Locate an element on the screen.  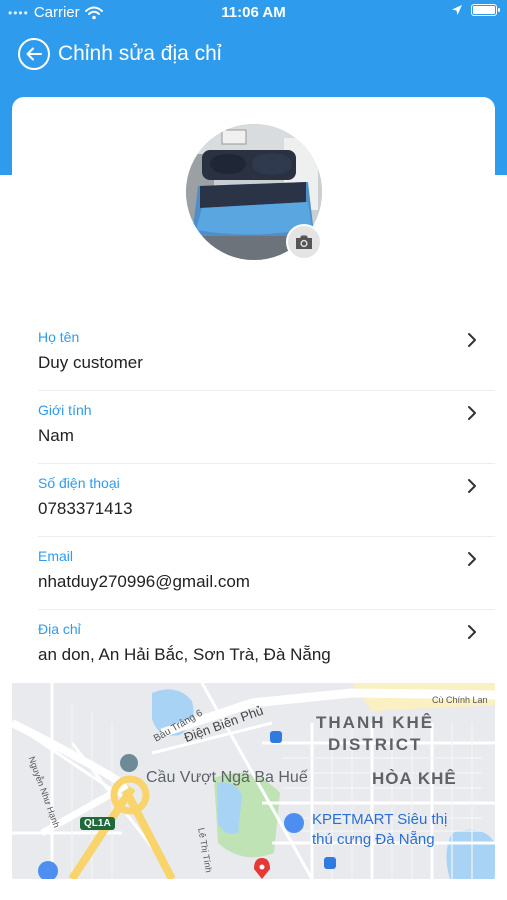
arrow-left-icon is located at coordinates (34, 54).